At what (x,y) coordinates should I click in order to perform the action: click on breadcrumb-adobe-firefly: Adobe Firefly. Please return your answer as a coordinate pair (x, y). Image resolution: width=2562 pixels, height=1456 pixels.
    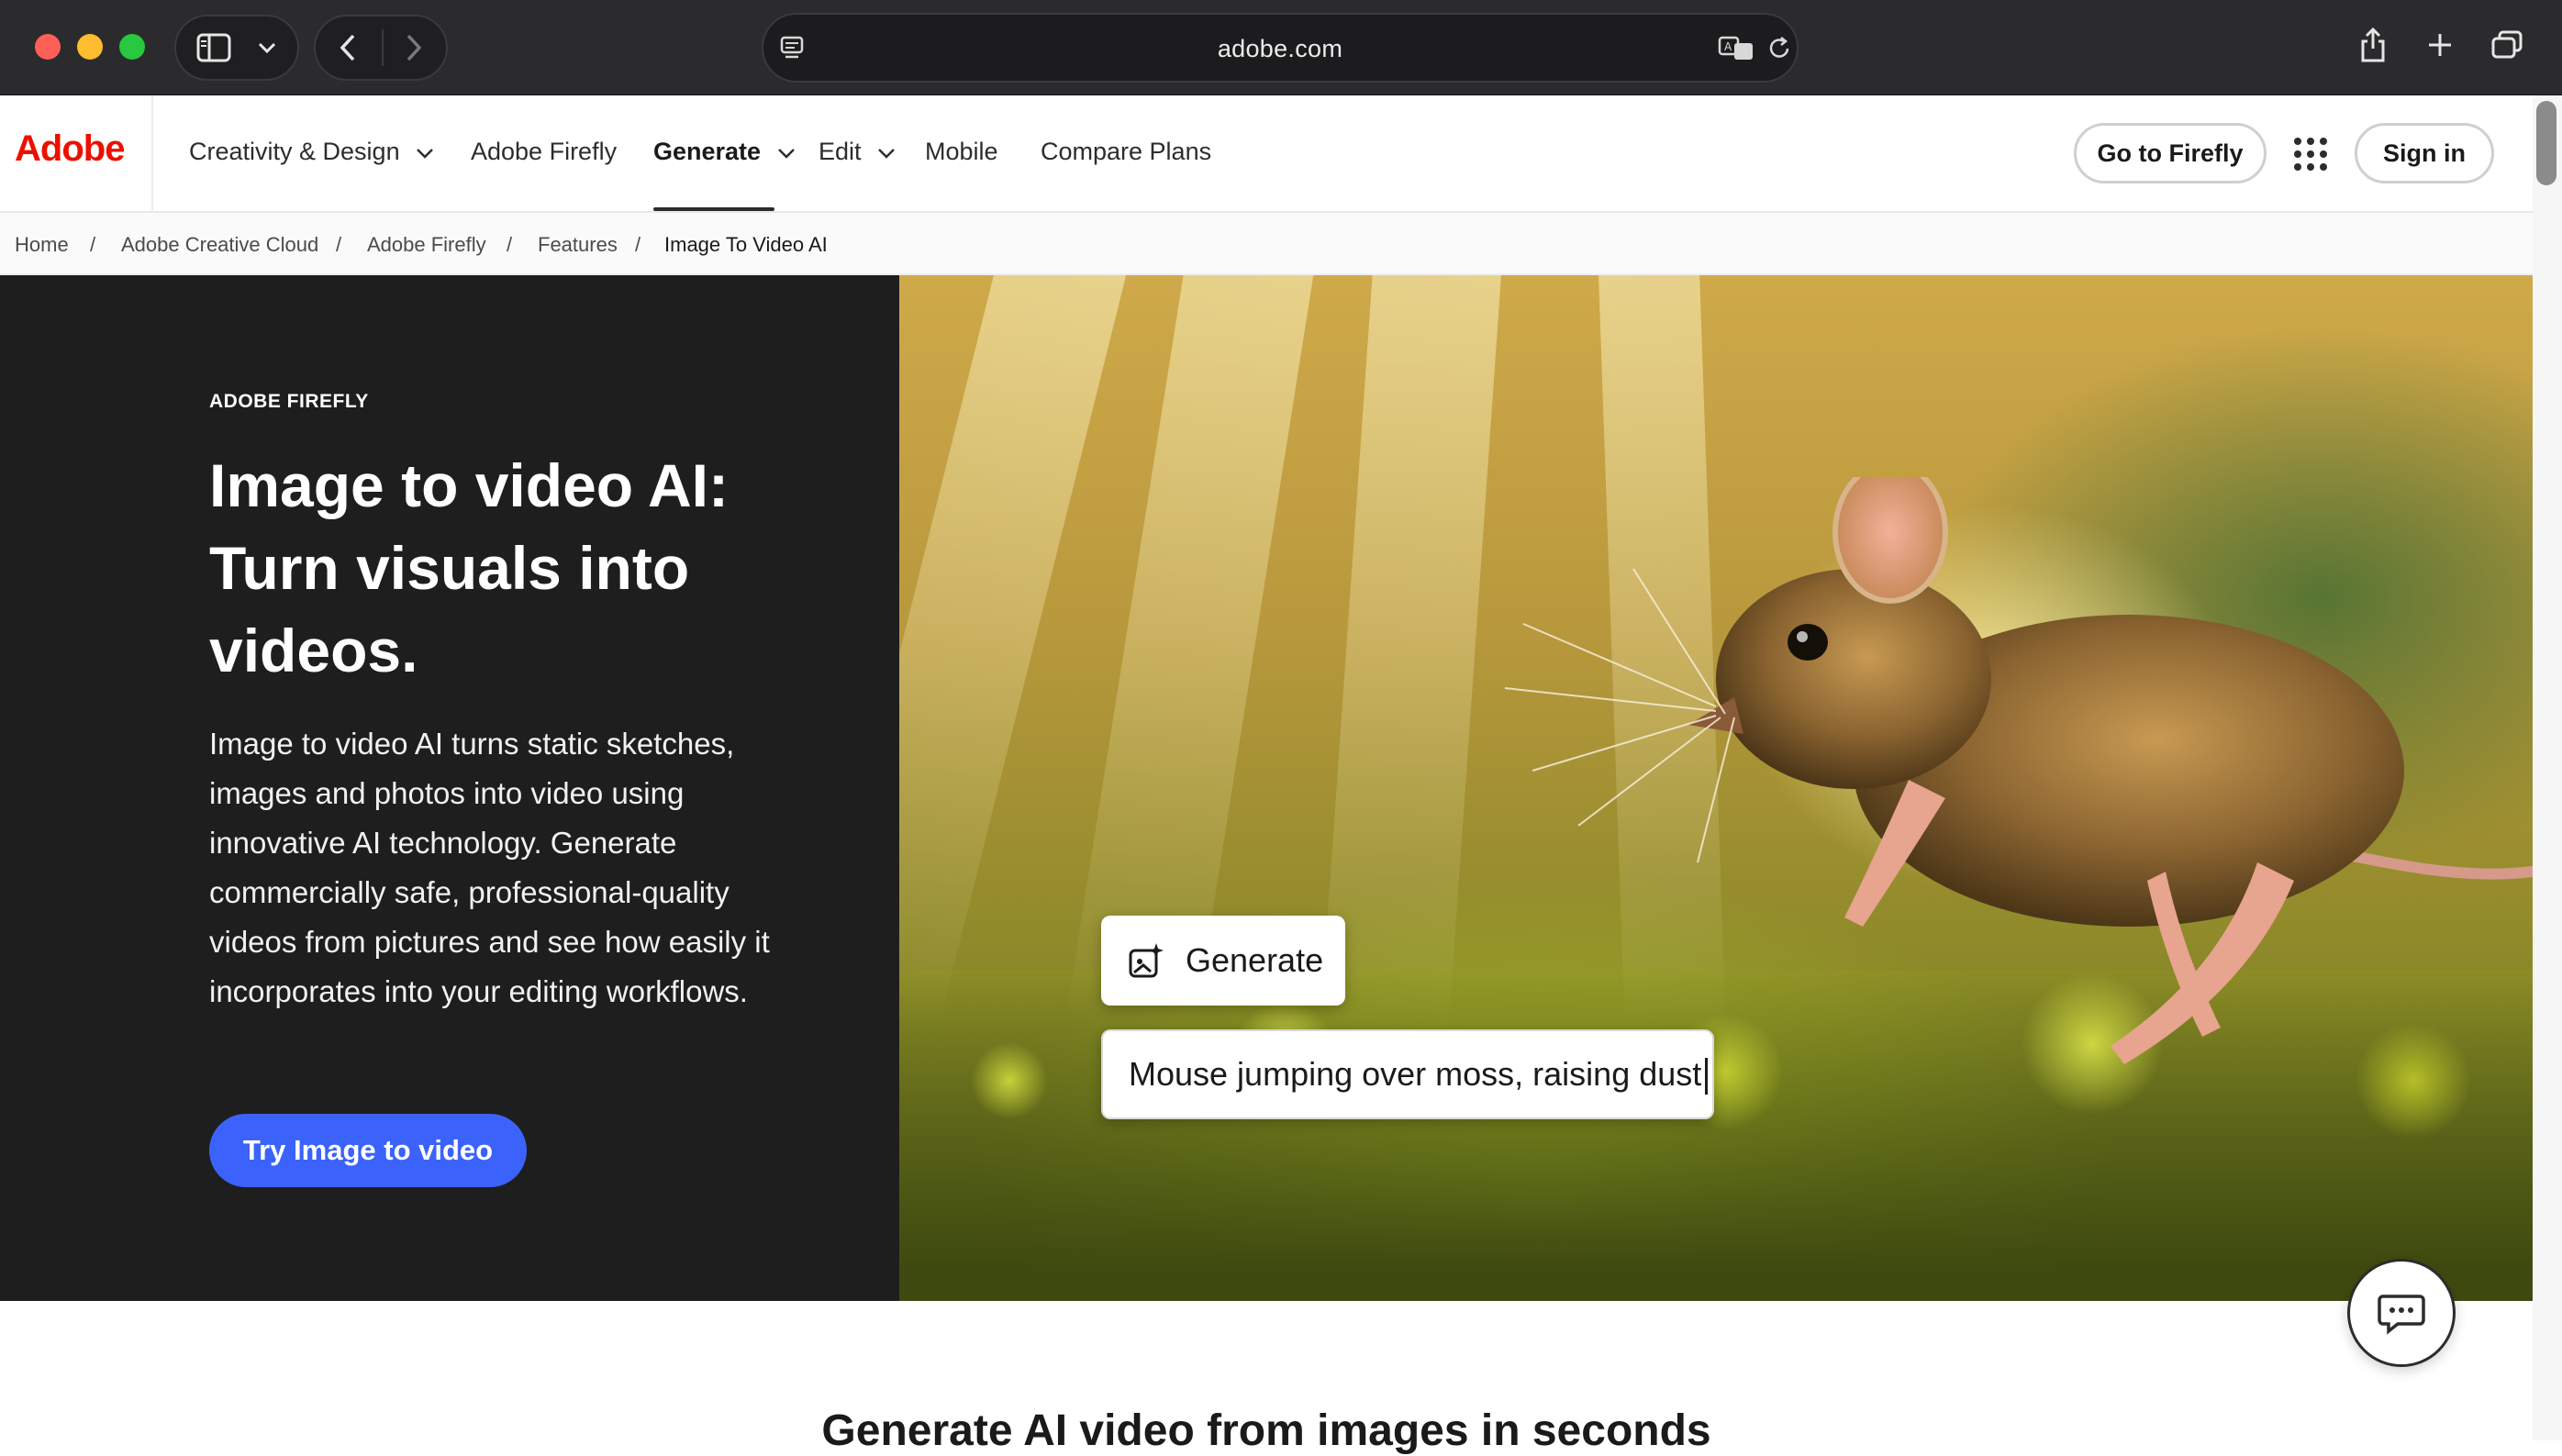
    Looking at the image, I should click on (426, 245).